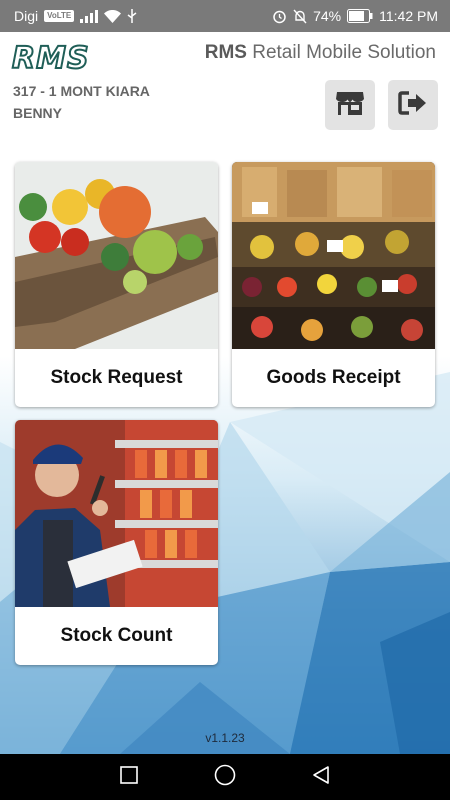 The width and height of the screenshot is (450, 800). I want to click on store-button, so click(350, 105).